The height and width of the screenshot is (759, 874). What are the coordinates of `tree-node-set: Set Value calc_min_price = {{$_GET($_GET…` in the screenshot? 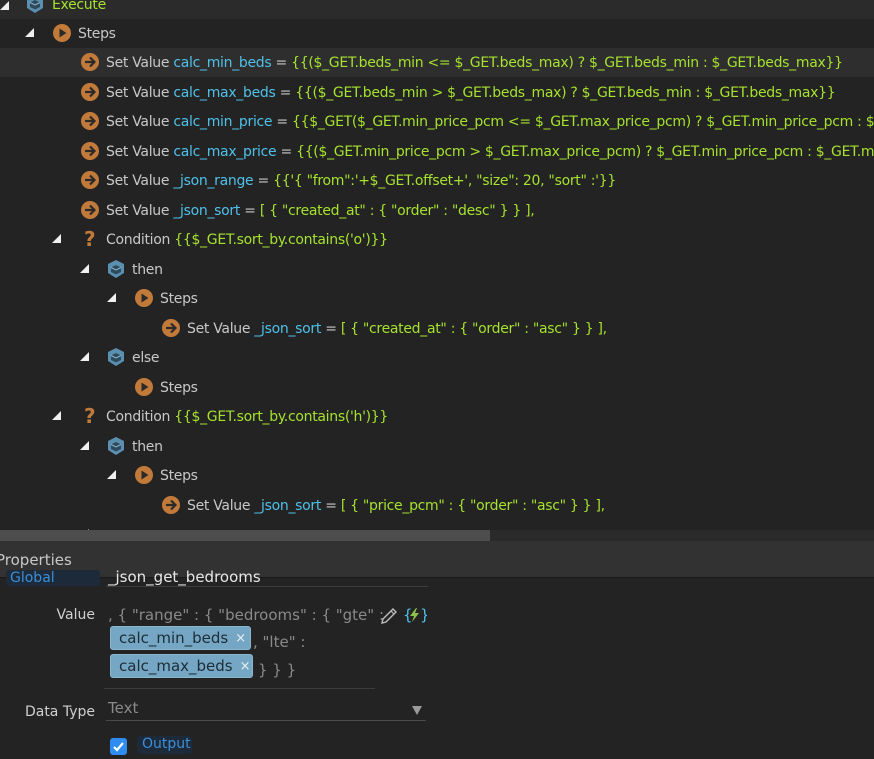 It's located at (437, 121).